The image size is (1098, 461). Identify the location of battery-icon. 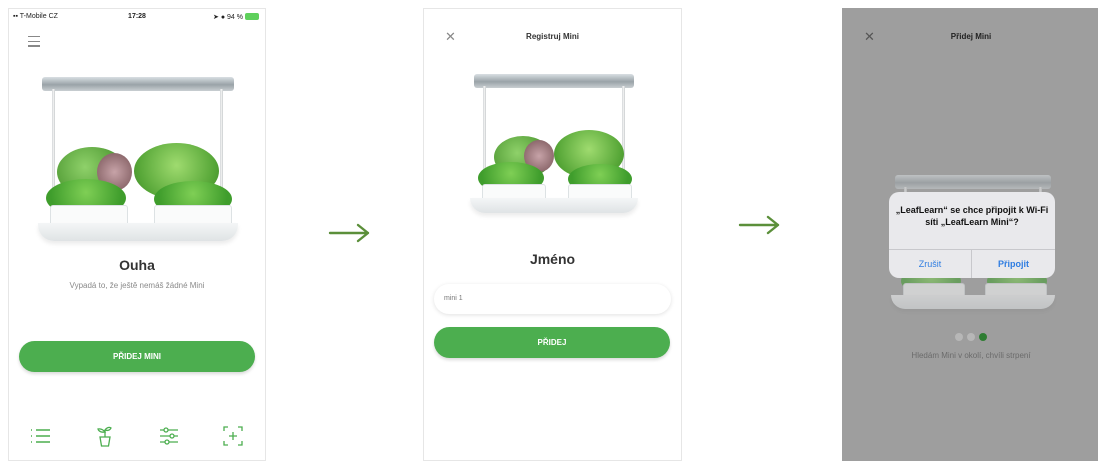
(252, 16).